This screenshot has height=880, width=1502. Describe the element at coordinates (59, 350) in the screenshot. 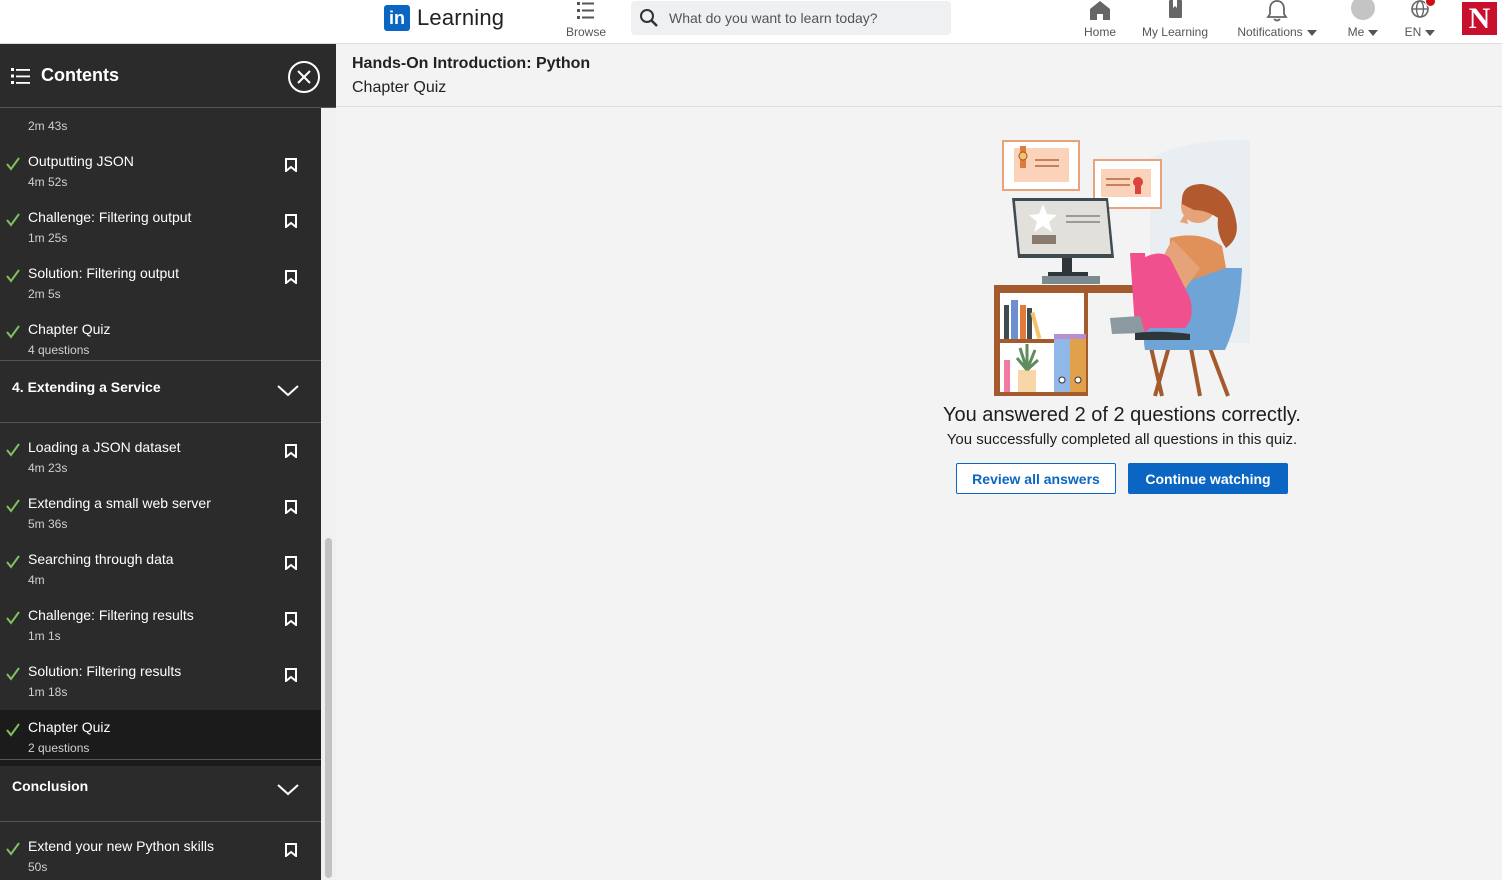

I see `item-question-count: 4 questions` at that location.